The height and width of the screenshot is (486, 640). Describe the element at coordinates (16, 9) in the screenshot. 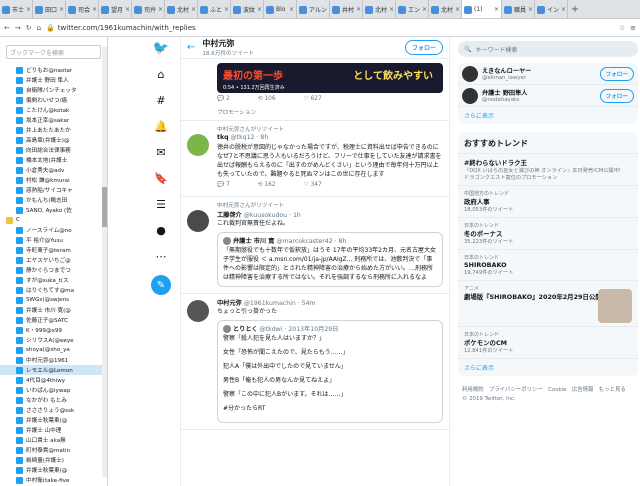

I see `browser-tab: 市士 ×` at that location.